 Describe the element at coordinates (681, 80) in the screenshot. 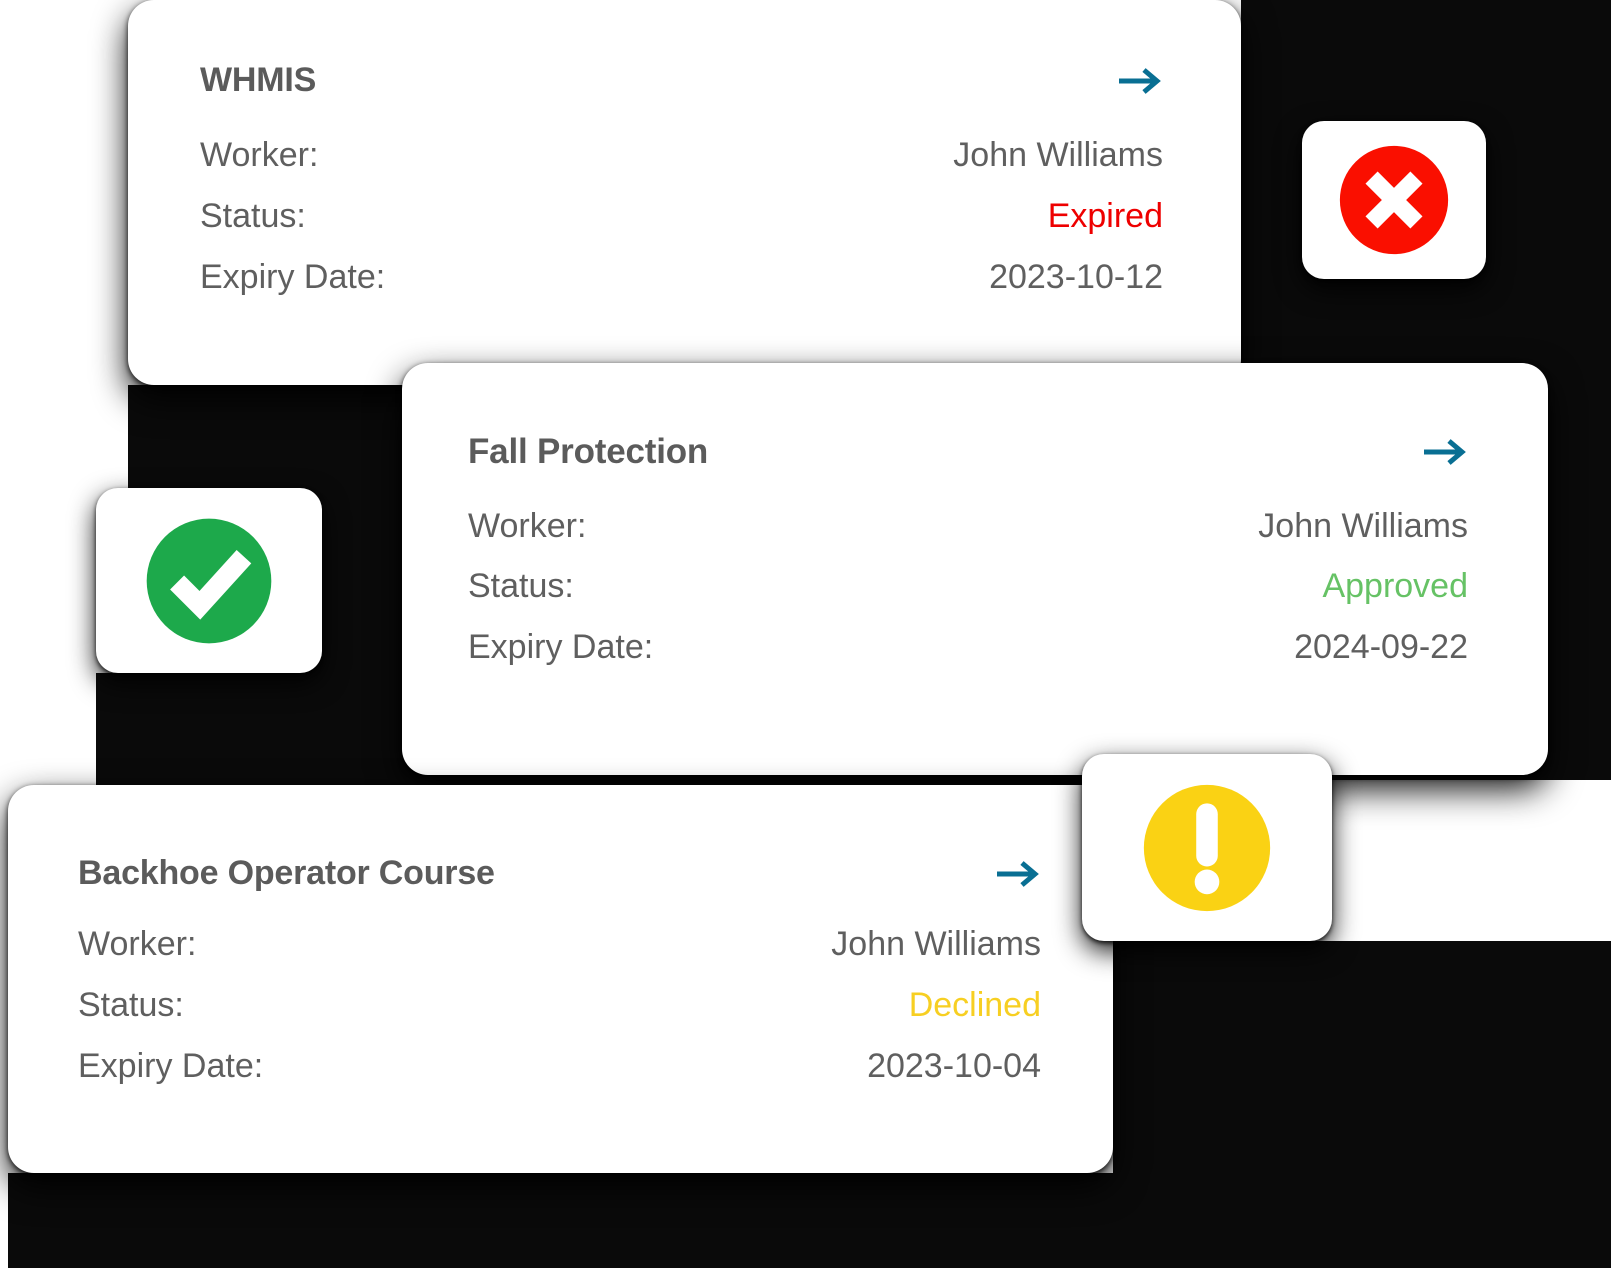

I see `card-header: WHMIS` at that location.